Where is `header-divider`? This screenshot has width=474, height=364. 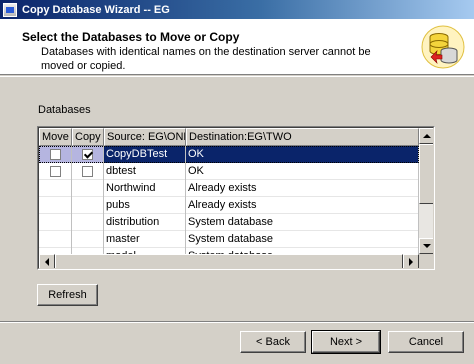
header-divider is located at coordinates (237, 76).